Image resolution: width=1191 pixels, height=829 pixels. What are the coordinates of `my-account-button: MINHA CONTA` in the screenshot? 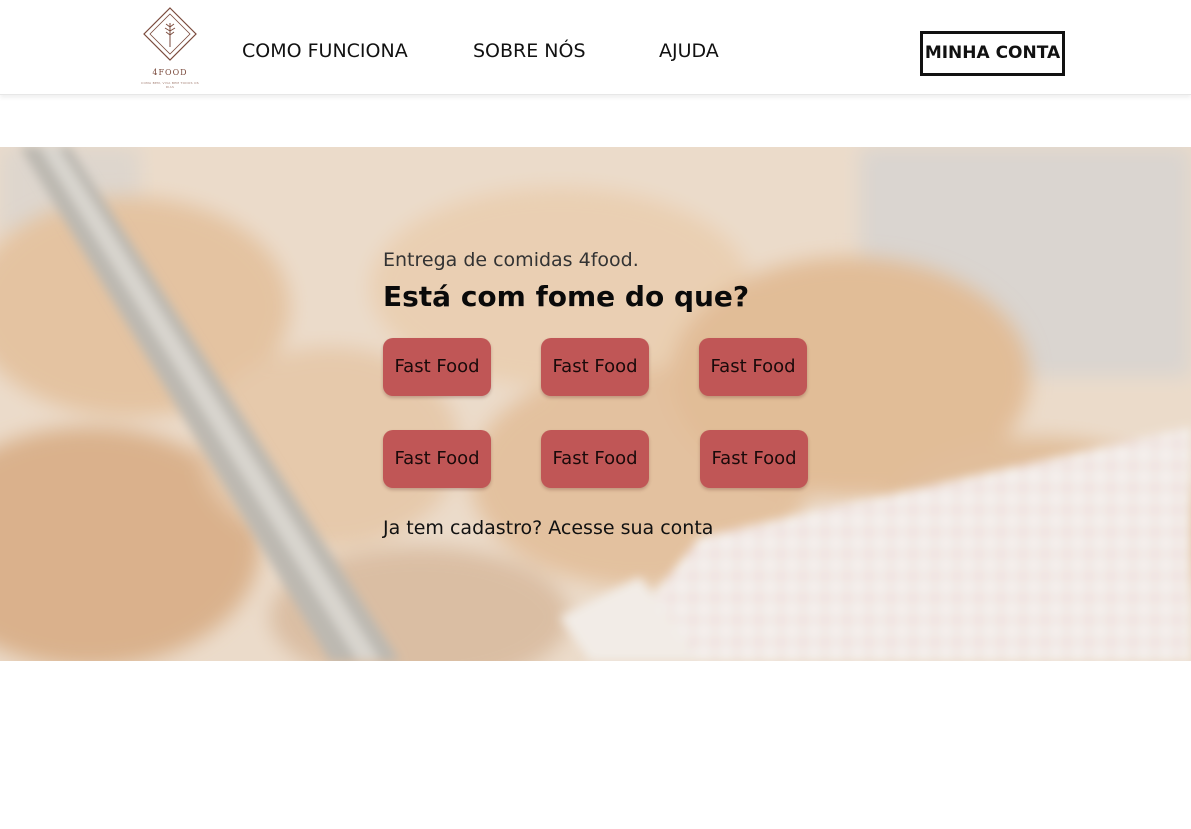 It's located at (992, 53).